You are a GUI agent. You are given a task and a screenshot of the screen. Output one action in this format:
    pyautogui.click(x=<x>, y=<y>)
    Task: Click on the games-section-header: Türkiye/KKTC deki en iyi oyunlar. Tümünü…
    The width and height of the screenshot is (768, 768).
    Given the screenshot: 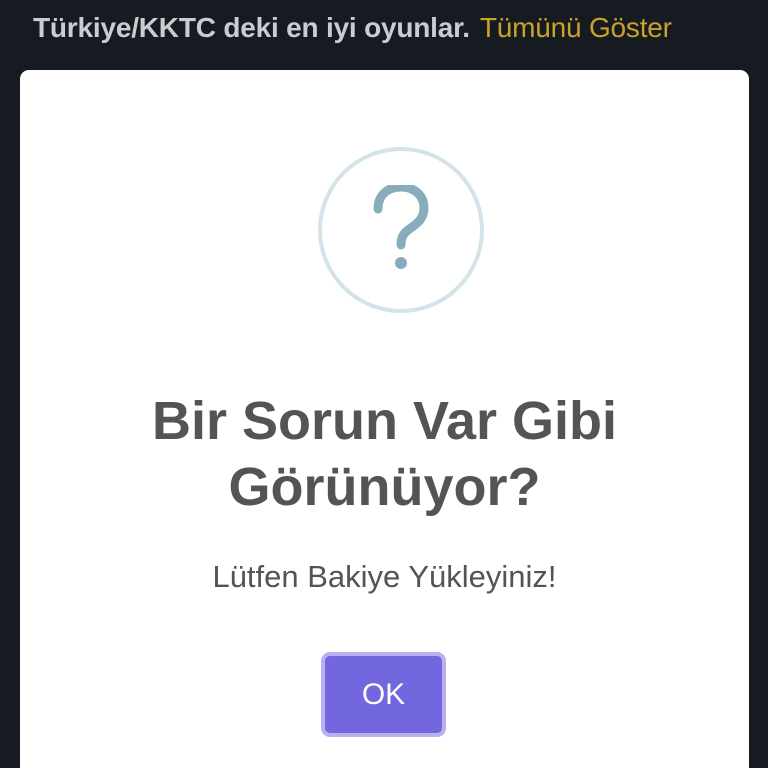 What is the action you would take?
    pyautogui.click(x=352, y=28)
    